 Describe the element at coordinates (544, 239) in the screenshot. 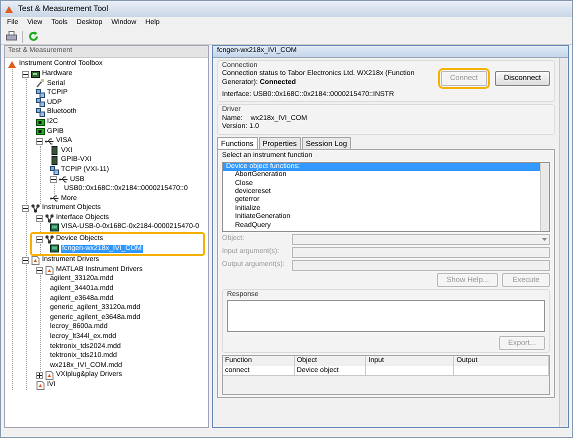

I see `caret-icon` at that location.